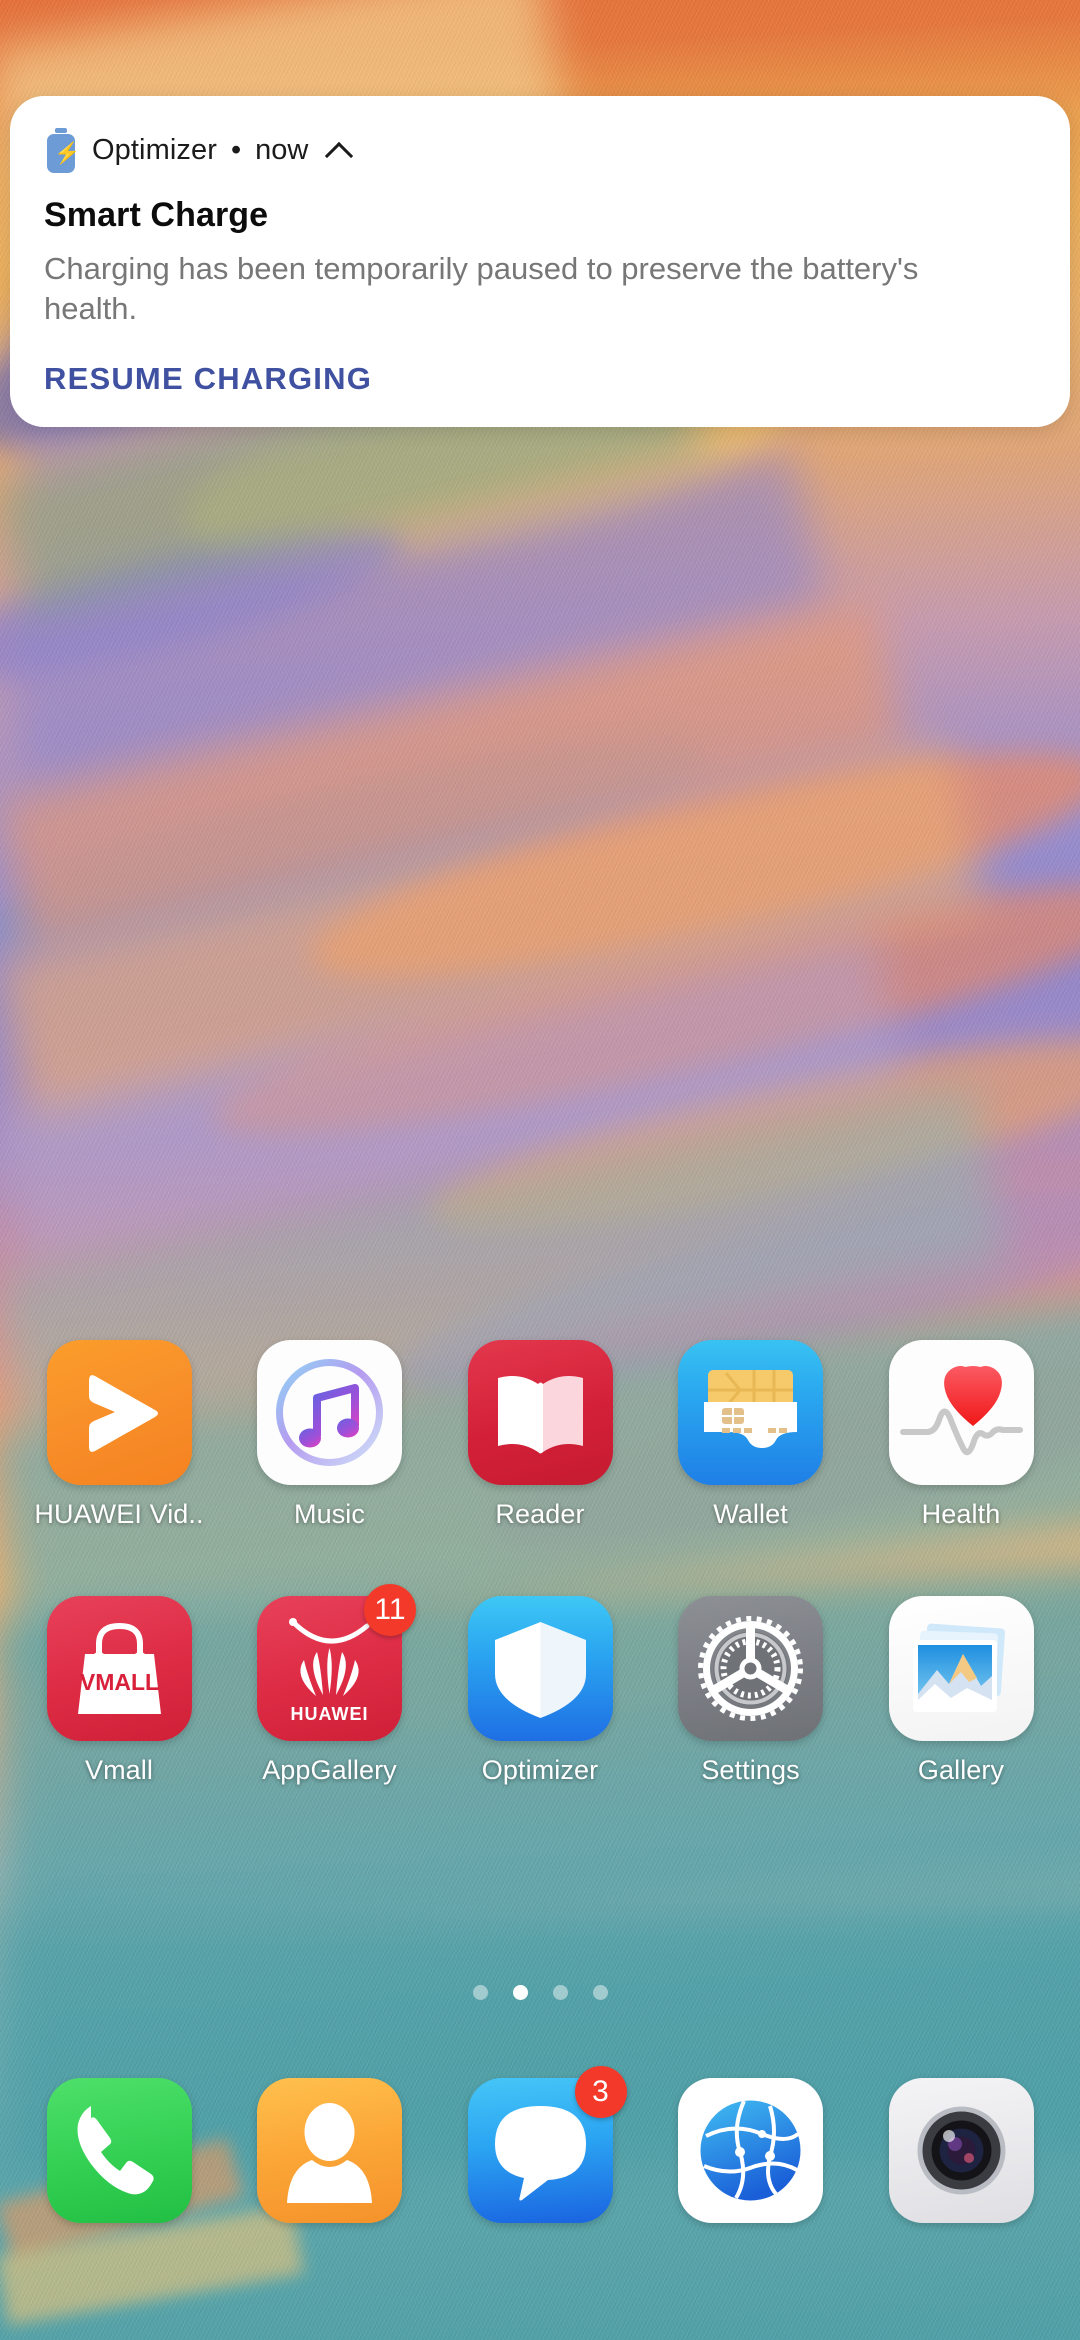  I want to click on app-row: HUAWEI Vid.. Music Reader Wallet Health, so click(540, 1435).